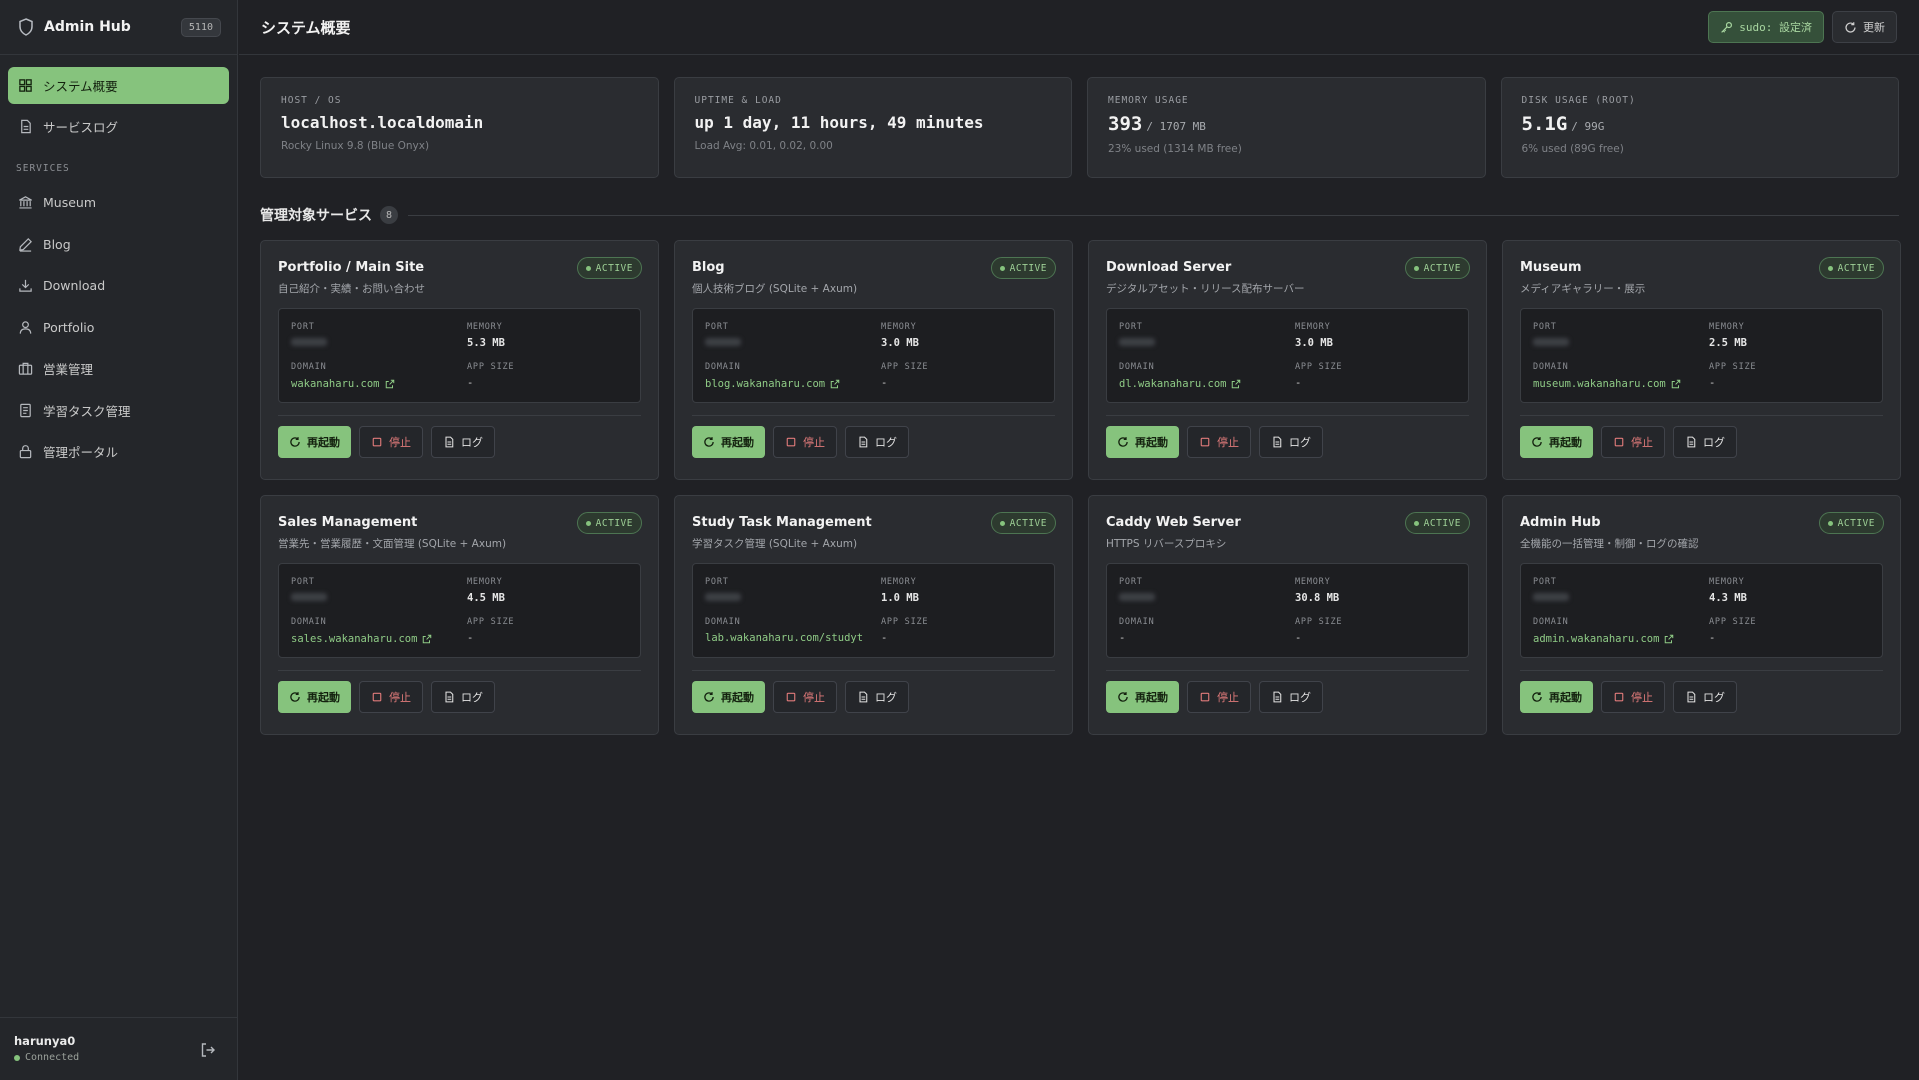 The height and width of the screenshot is (1080, 1919). What do you see at coordinates (1175, 149) in the screenshot?
I see `stat-sub: 23% used (1314 MB free)` at bounding box center [1175, 149].